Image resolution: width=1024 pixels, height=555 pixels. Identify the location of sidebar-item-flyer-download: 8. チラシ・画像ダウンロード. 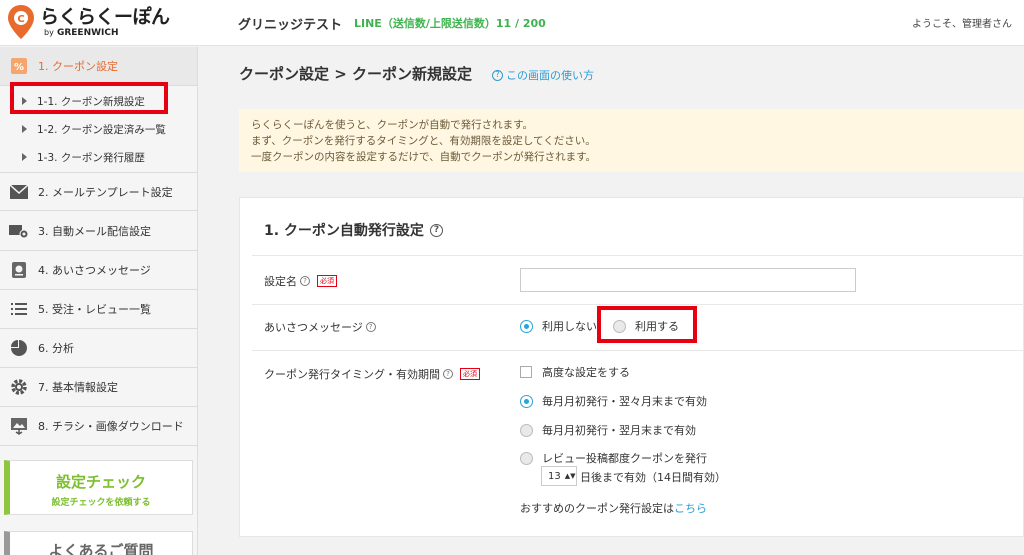
(98, 426).